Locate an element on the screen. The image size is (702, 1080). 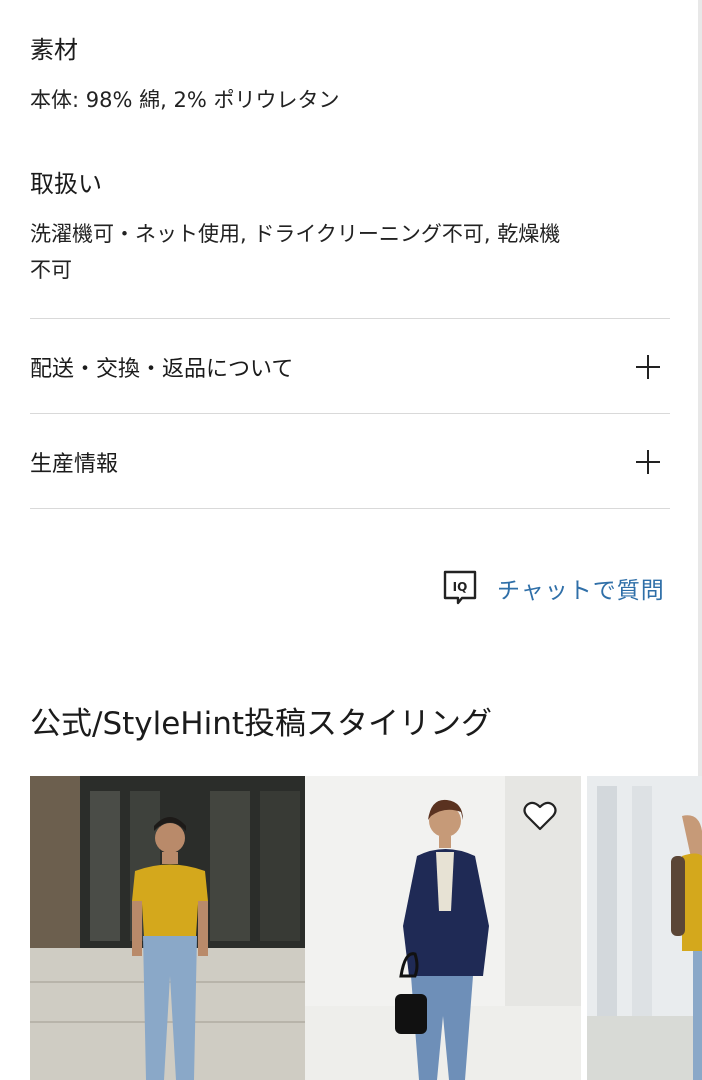
heart-icon is located at coordinates (540, 816).